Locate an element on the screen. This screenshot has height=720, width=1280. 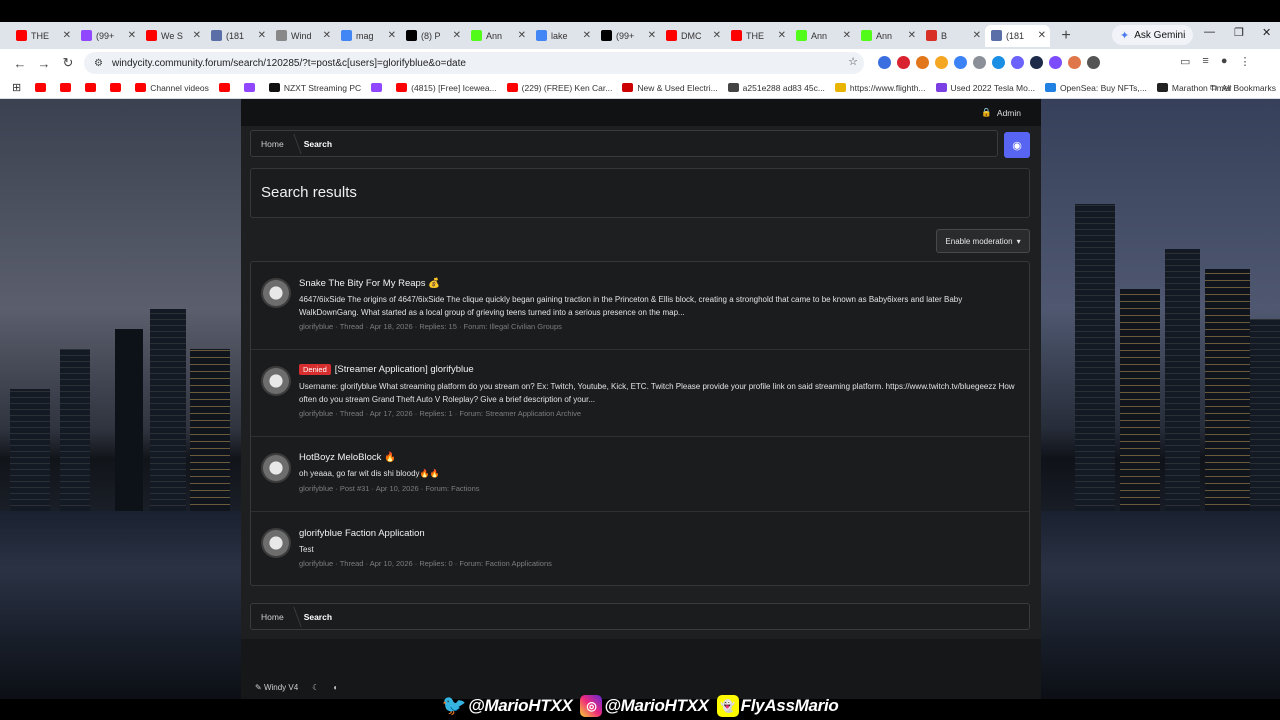
menu-icon: ⋮ is located at coordinates (1244, 61).